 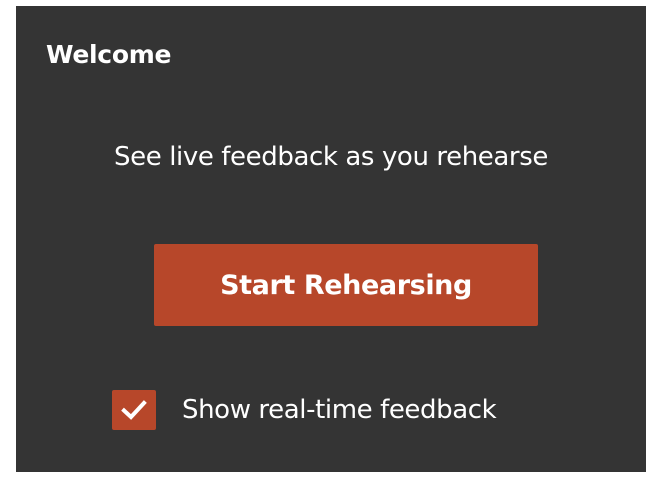 What do you see at coordinates (331, 157) in the screenshot?
I see `panel-subtitle: See live feedback as you rehearse` at bounding box center [331, 157].